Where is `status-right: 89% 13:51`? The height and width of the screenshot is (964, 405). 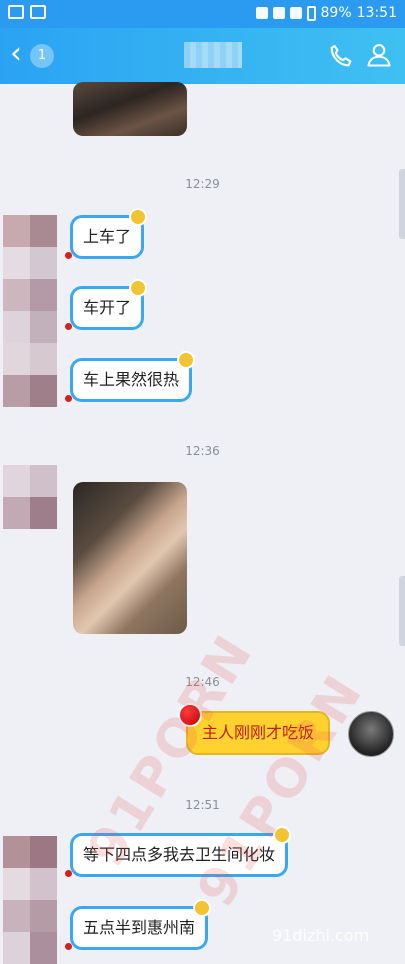
status-right: 89% 13:51 is located at coordinates (326, 13).